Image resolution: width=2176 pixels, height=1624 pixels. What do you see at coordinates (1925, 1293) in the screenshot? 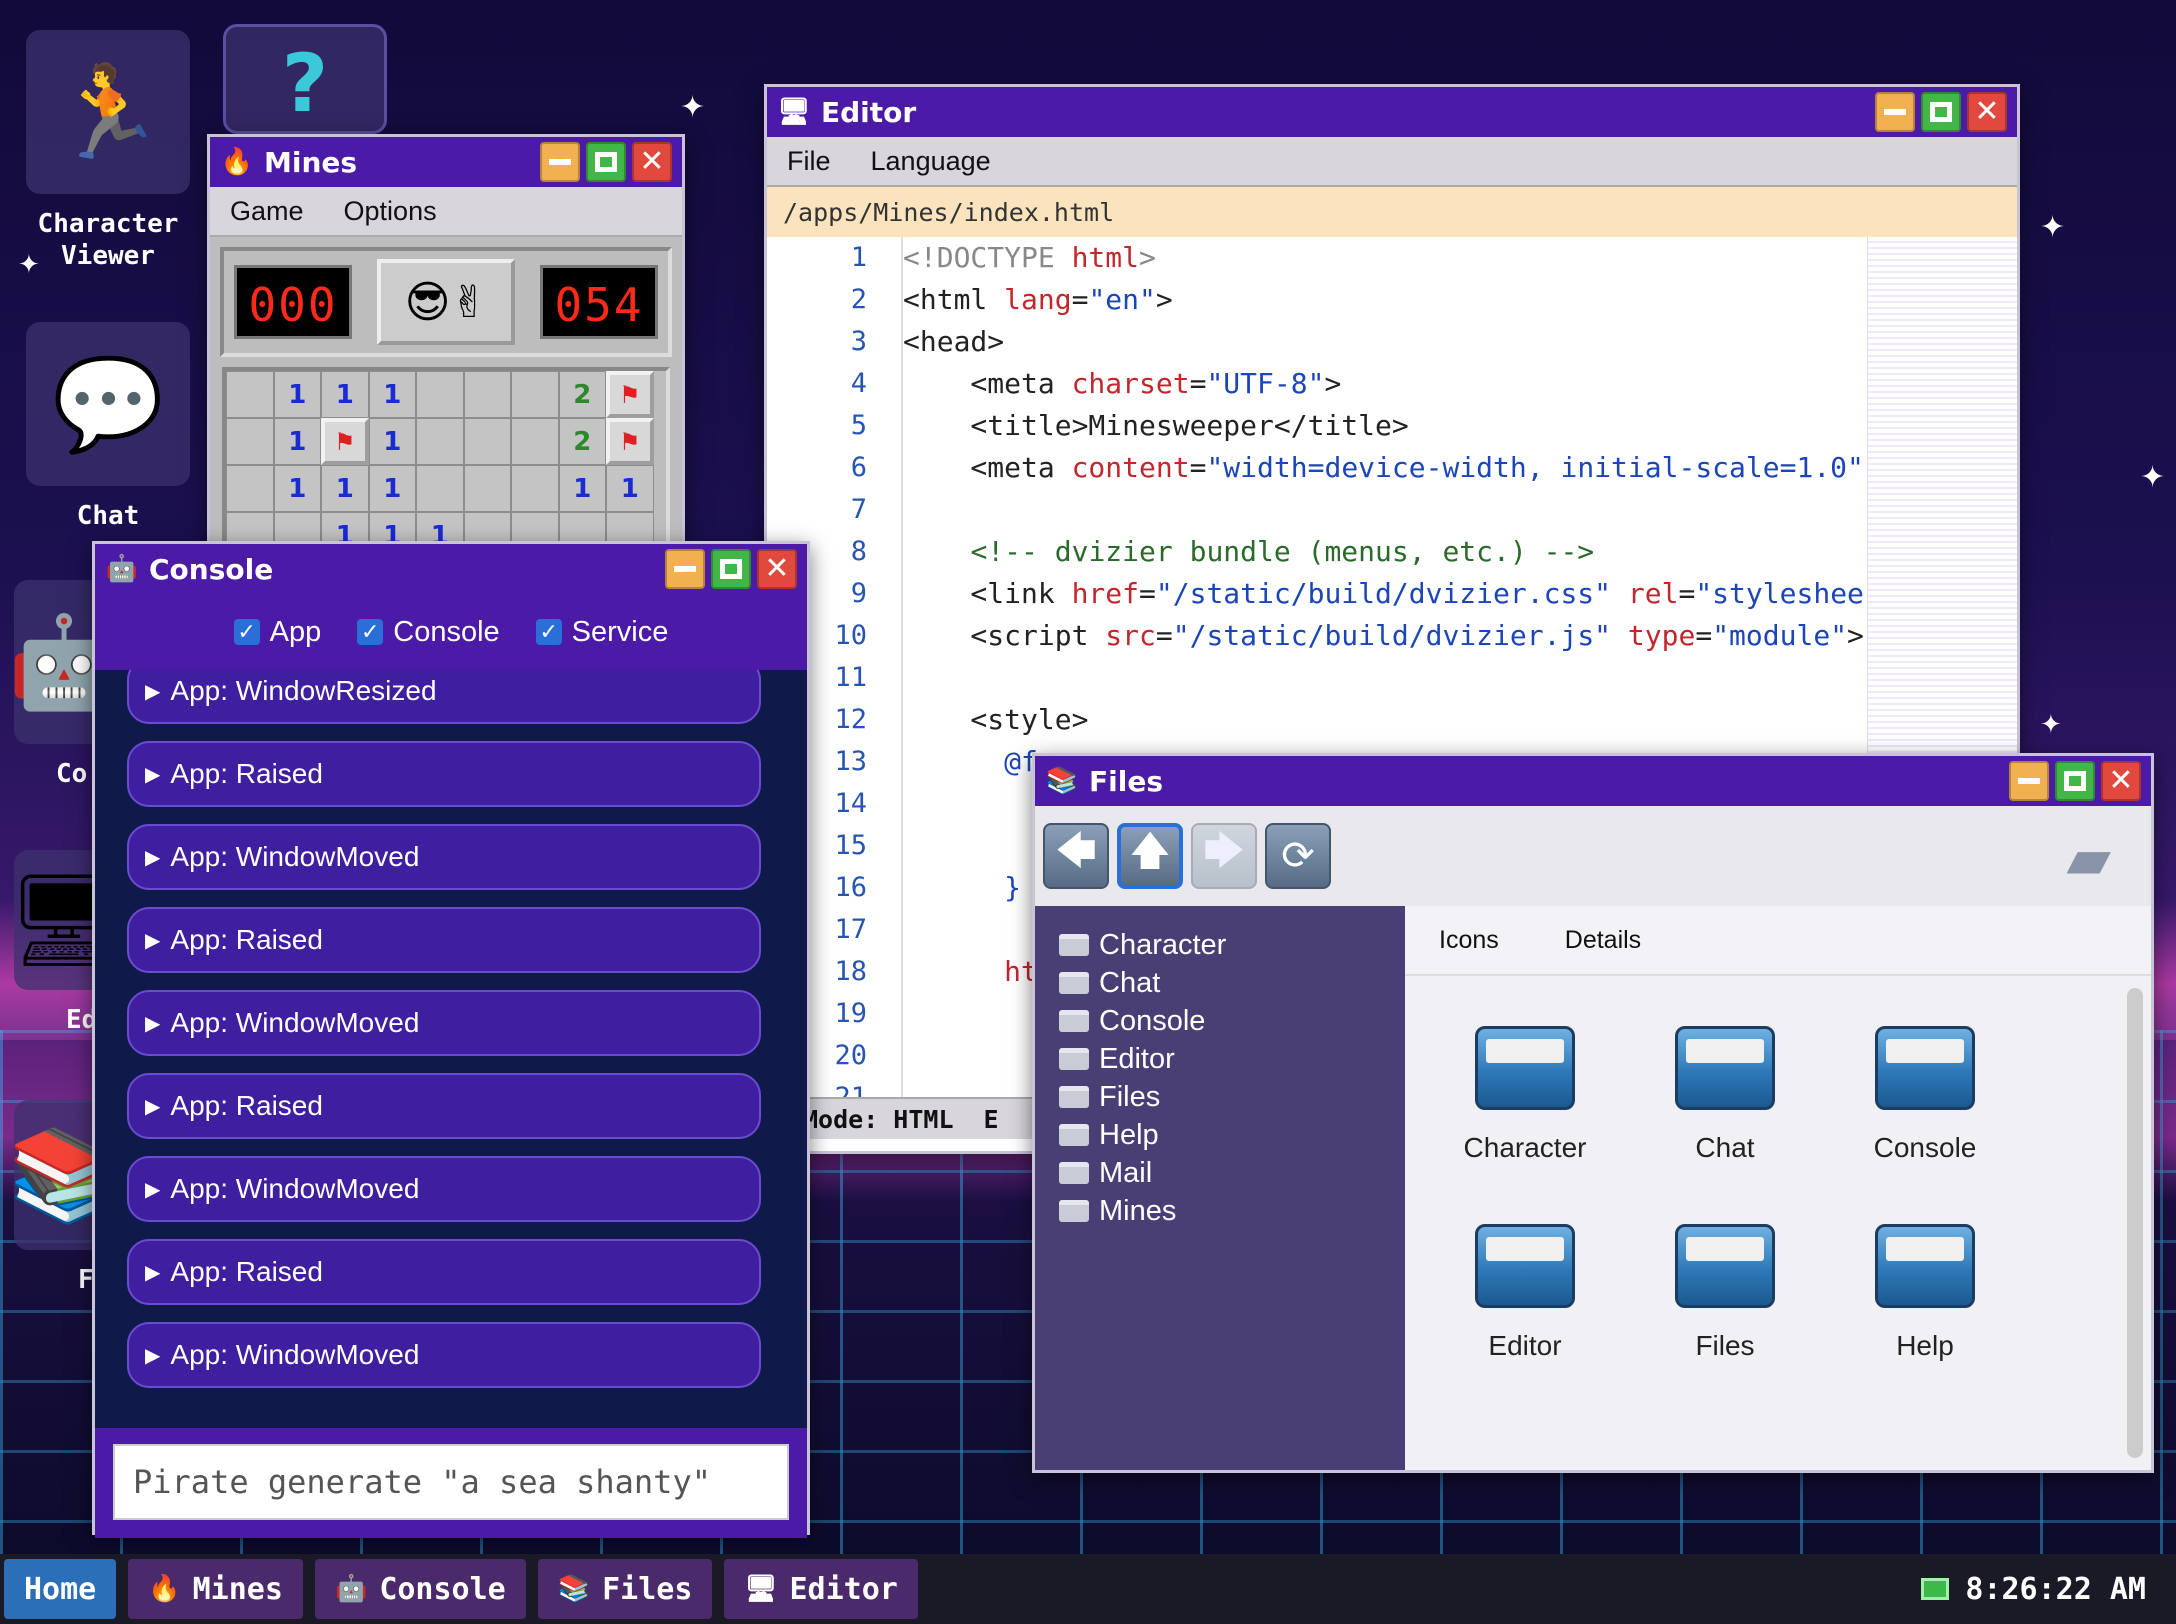
I see `folder-item: Help` at bounding box center [1925, 1293].